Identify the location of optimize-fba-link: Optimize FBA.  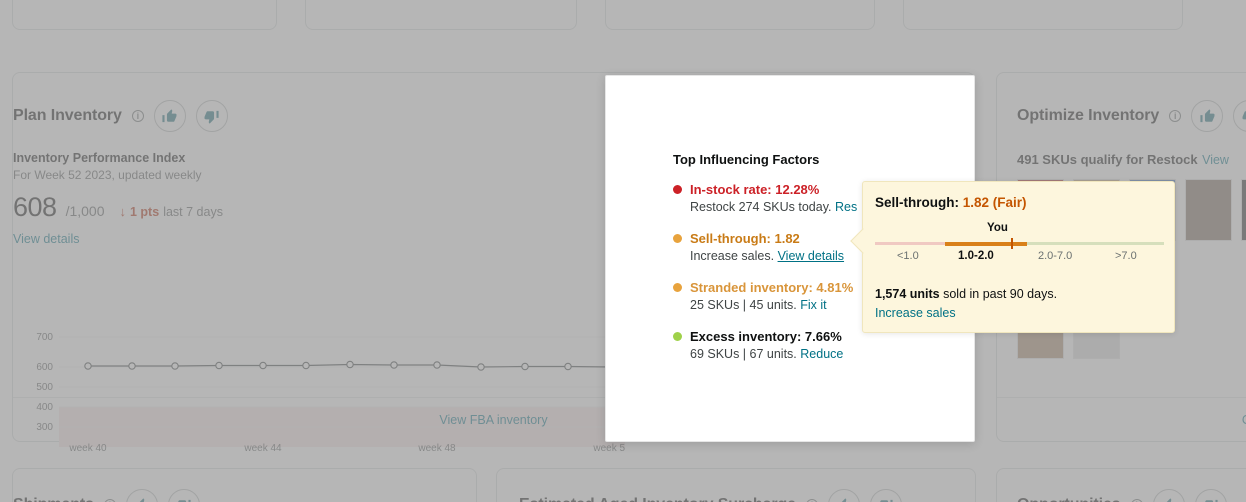
(1244, 420).